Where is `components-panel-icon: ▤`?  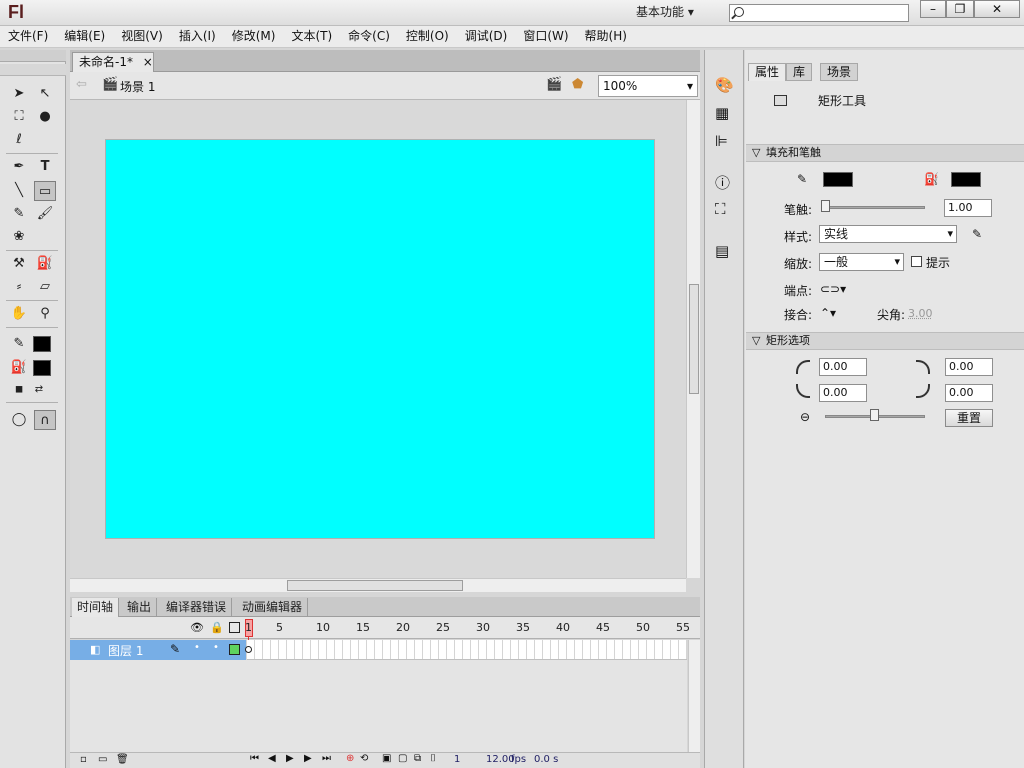 components-panel-icon: ▤ is located at coordinates (722, 251).